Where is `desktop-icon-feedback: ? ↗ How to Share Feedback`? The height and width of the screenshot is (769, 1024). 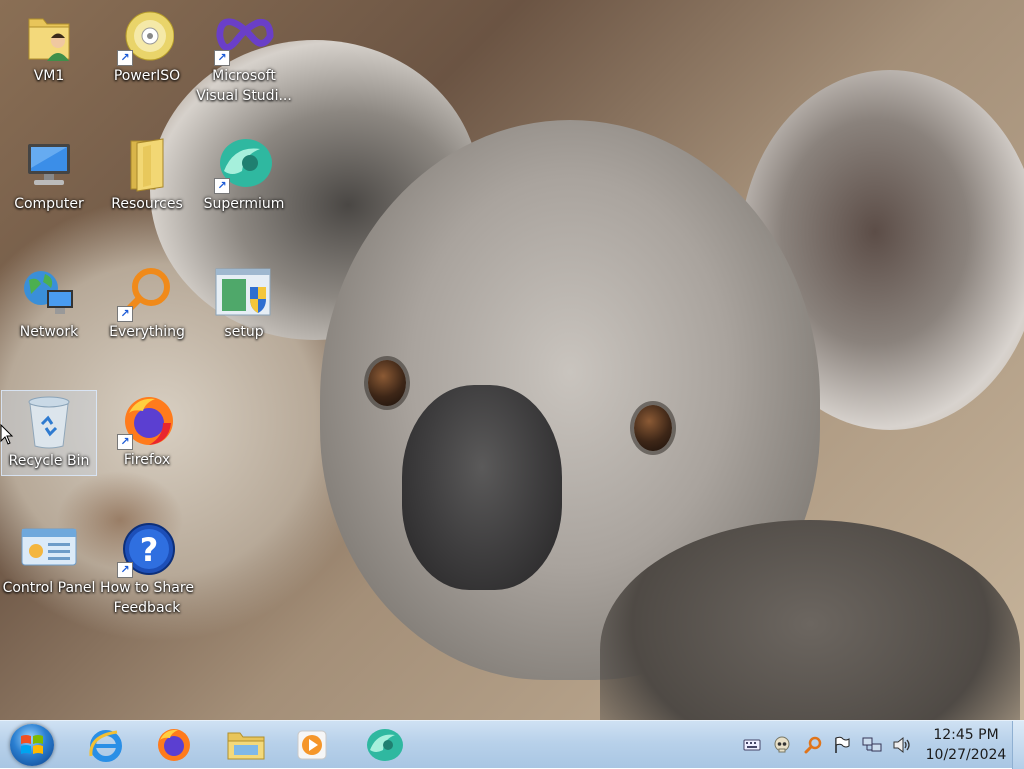 desktop-icon-feedback: ? ↗ How to Share Feedback is located at coordinates (147, 571).